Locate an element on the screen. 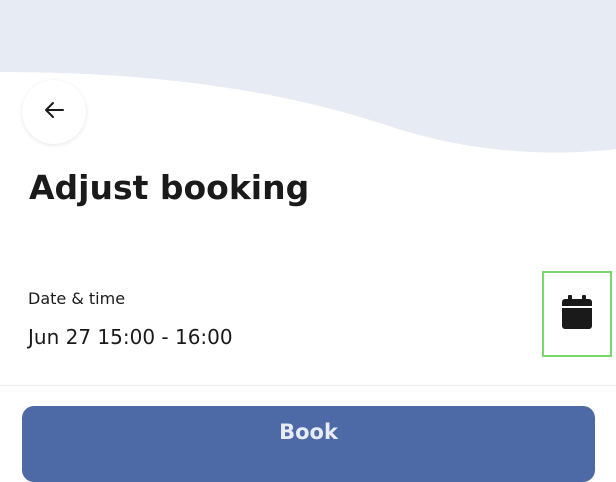  arrow-left-icon is located at coordinates (54, 112).